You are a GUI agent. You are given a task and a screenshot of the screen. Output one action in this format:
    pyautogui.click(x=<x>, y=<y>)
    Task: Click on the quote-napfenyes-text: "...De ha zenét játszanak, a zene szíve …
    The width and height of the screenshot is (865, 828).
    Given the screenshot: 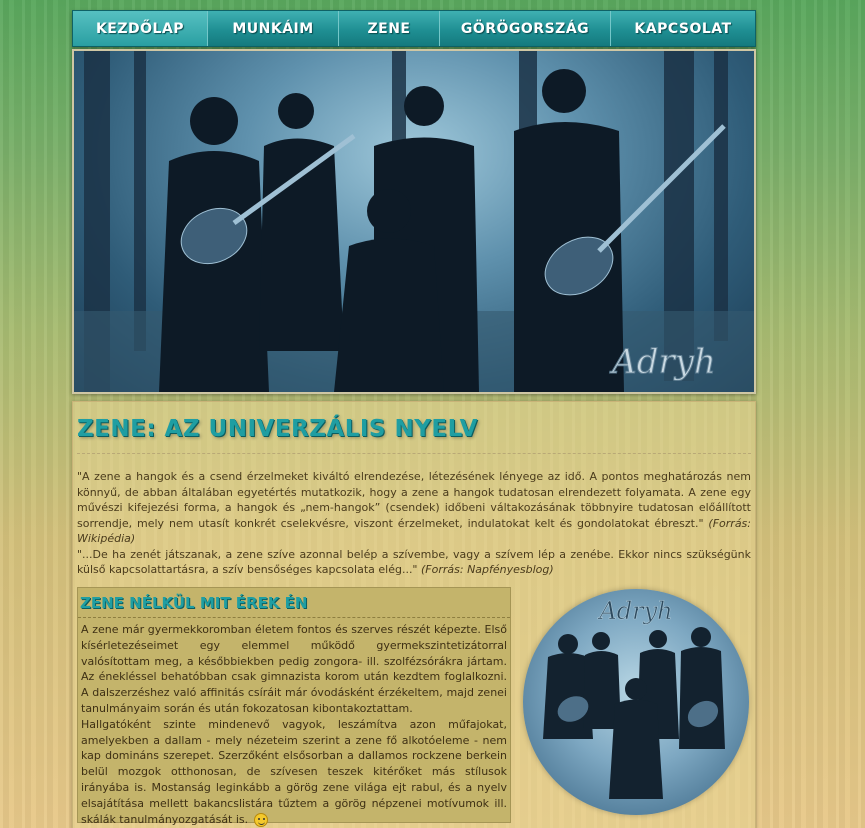 What is the action you would take?
    pyautogui.click(x=414, y=562)
    